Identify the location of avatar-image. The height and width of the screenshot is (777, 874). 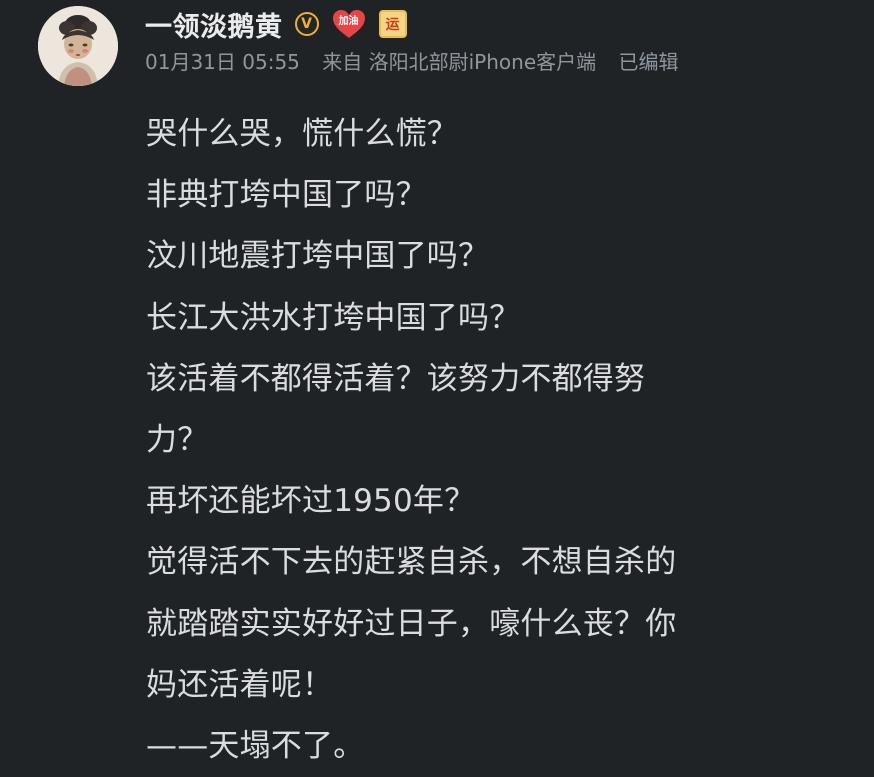
(78, 46).